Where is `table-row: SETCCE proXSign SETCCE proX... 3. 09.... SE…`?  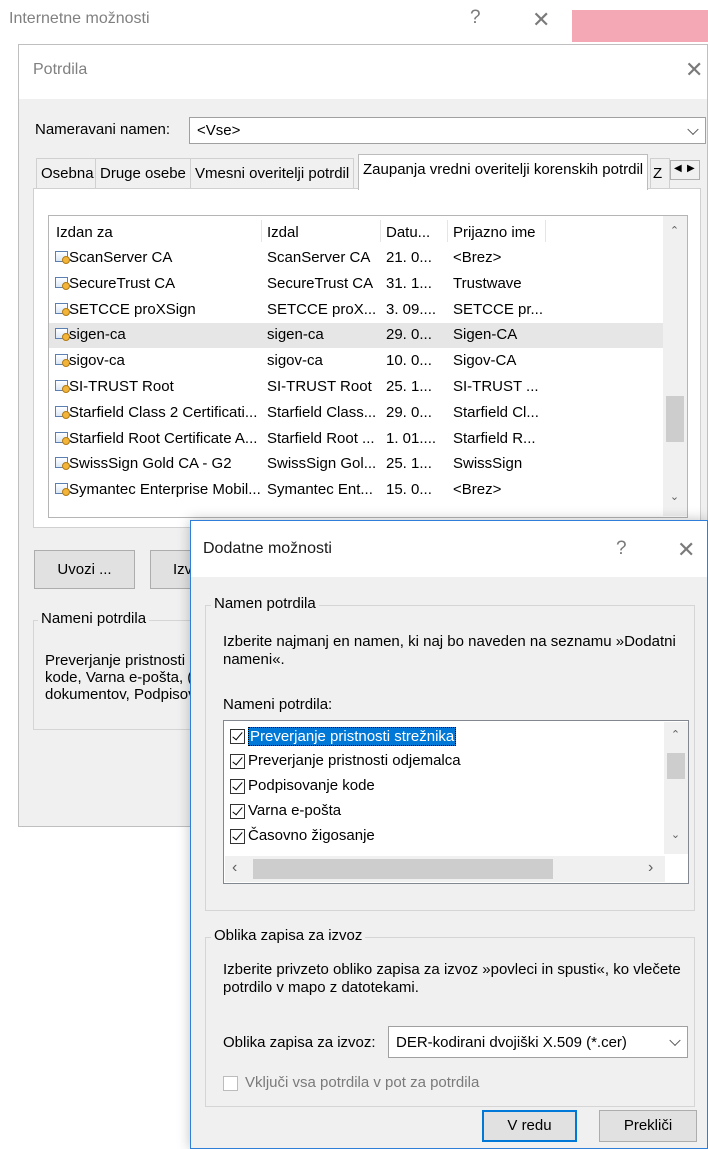
table-row: SETCCE proXSign SETCCE proX... 3. 09.... SE… is located at coordinates (356, 310).